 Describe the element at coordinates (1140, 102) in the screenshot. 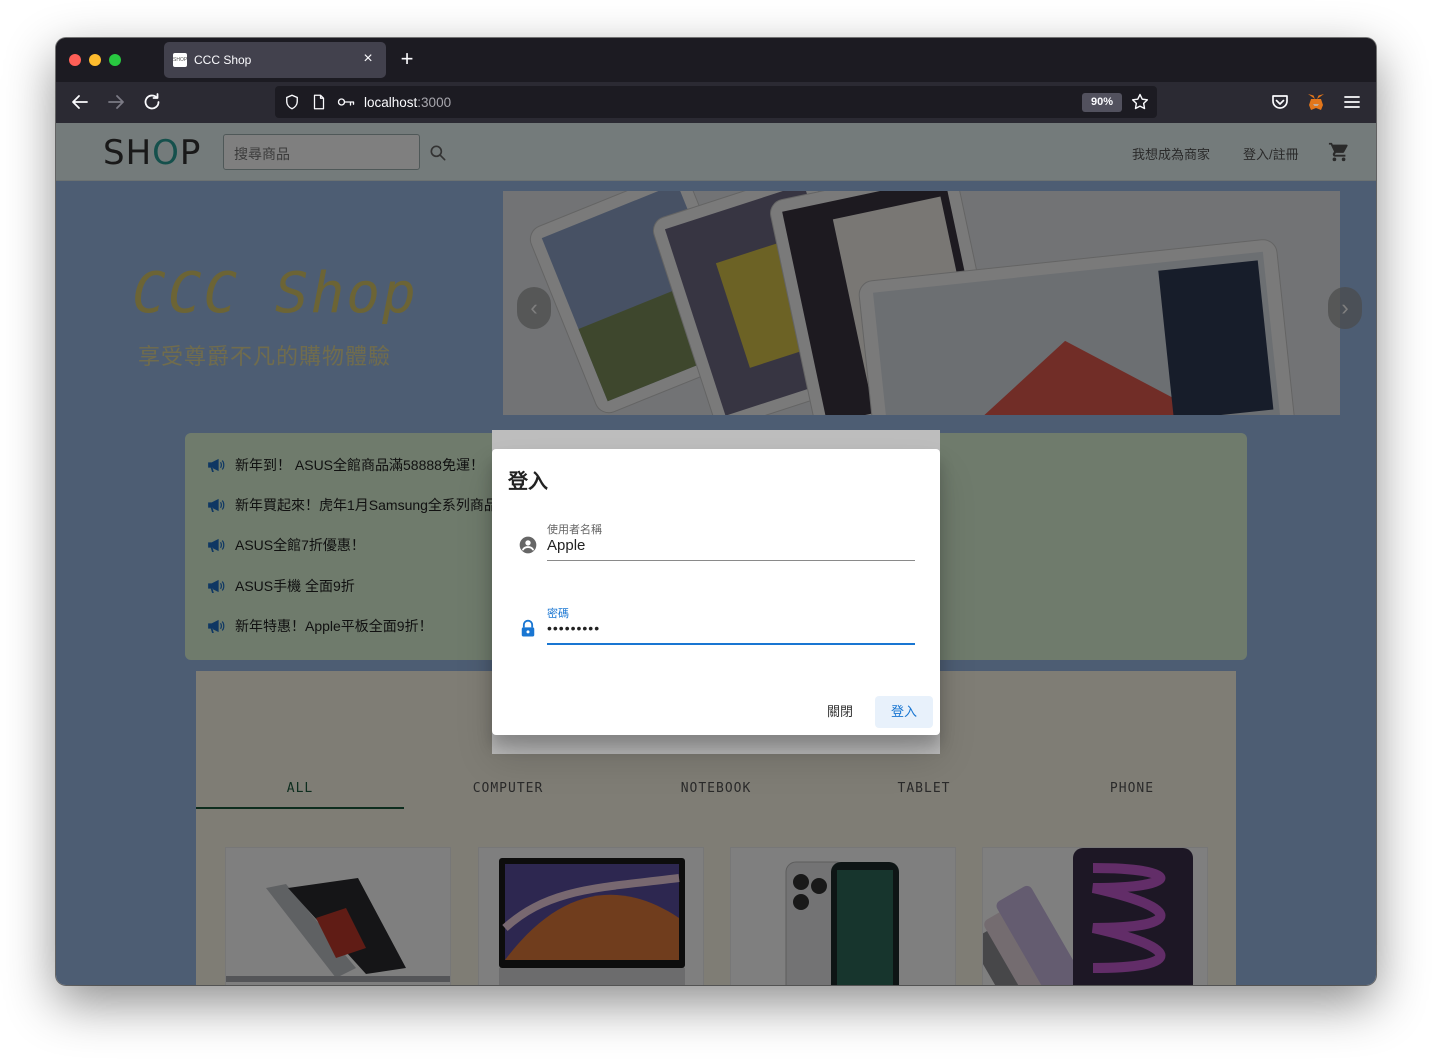

I see `bookmark-star-icon` at that location.